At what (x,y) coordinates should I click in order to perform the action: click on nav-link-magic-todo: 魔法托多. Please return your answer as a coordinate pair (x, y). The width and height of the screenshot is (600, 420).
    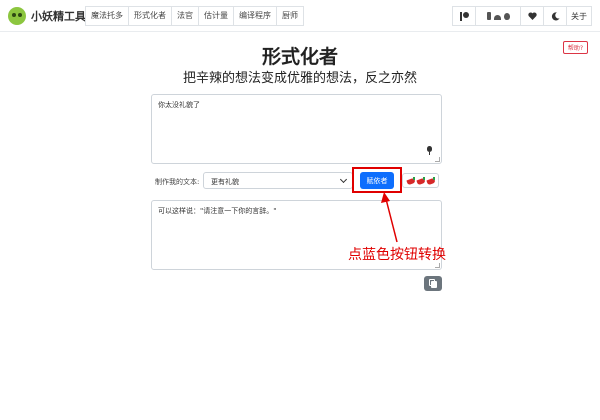
    Looking at the image, I should click on (107, 16).